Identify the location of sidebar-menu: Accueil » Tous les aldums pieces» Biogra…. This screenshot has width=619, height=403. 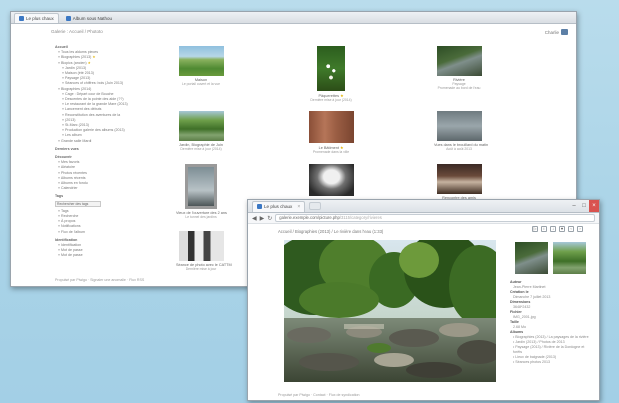
(100, 150).